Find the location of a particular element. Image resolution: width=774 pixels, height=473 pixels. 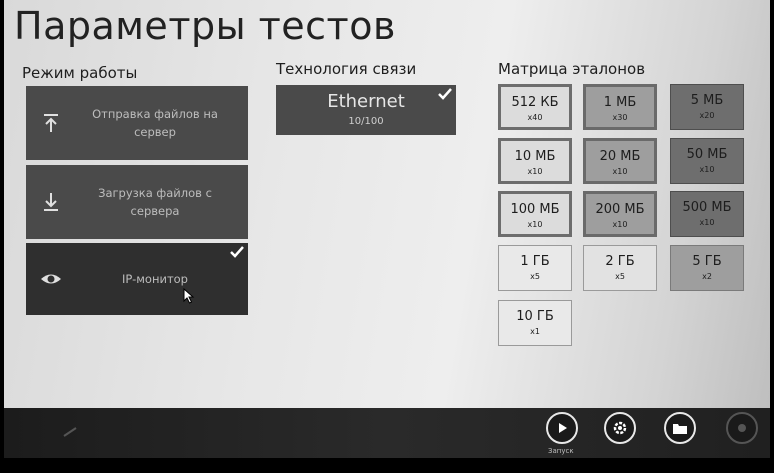

matrix-cell: 10 МБ x10 is located at coordinates (535, 161).